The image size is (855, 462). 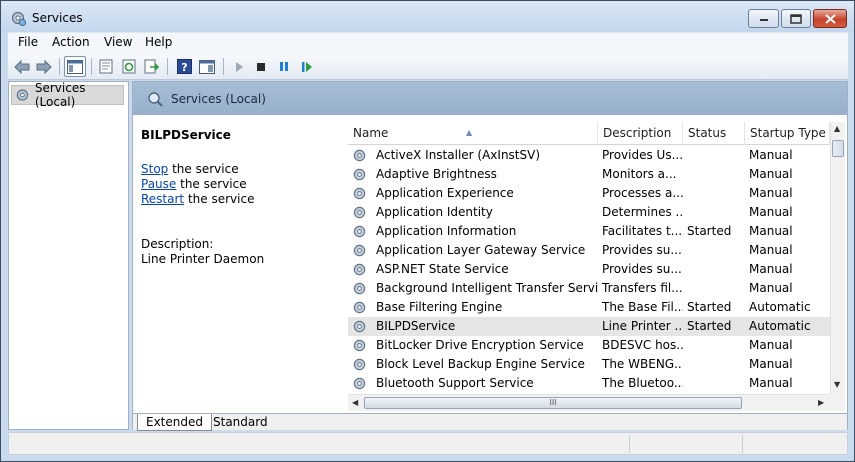 What do you see at coordinates (416, 326) in the screenshot?
I see `cell-name: BILPDService` at bounding box center [416, 326].